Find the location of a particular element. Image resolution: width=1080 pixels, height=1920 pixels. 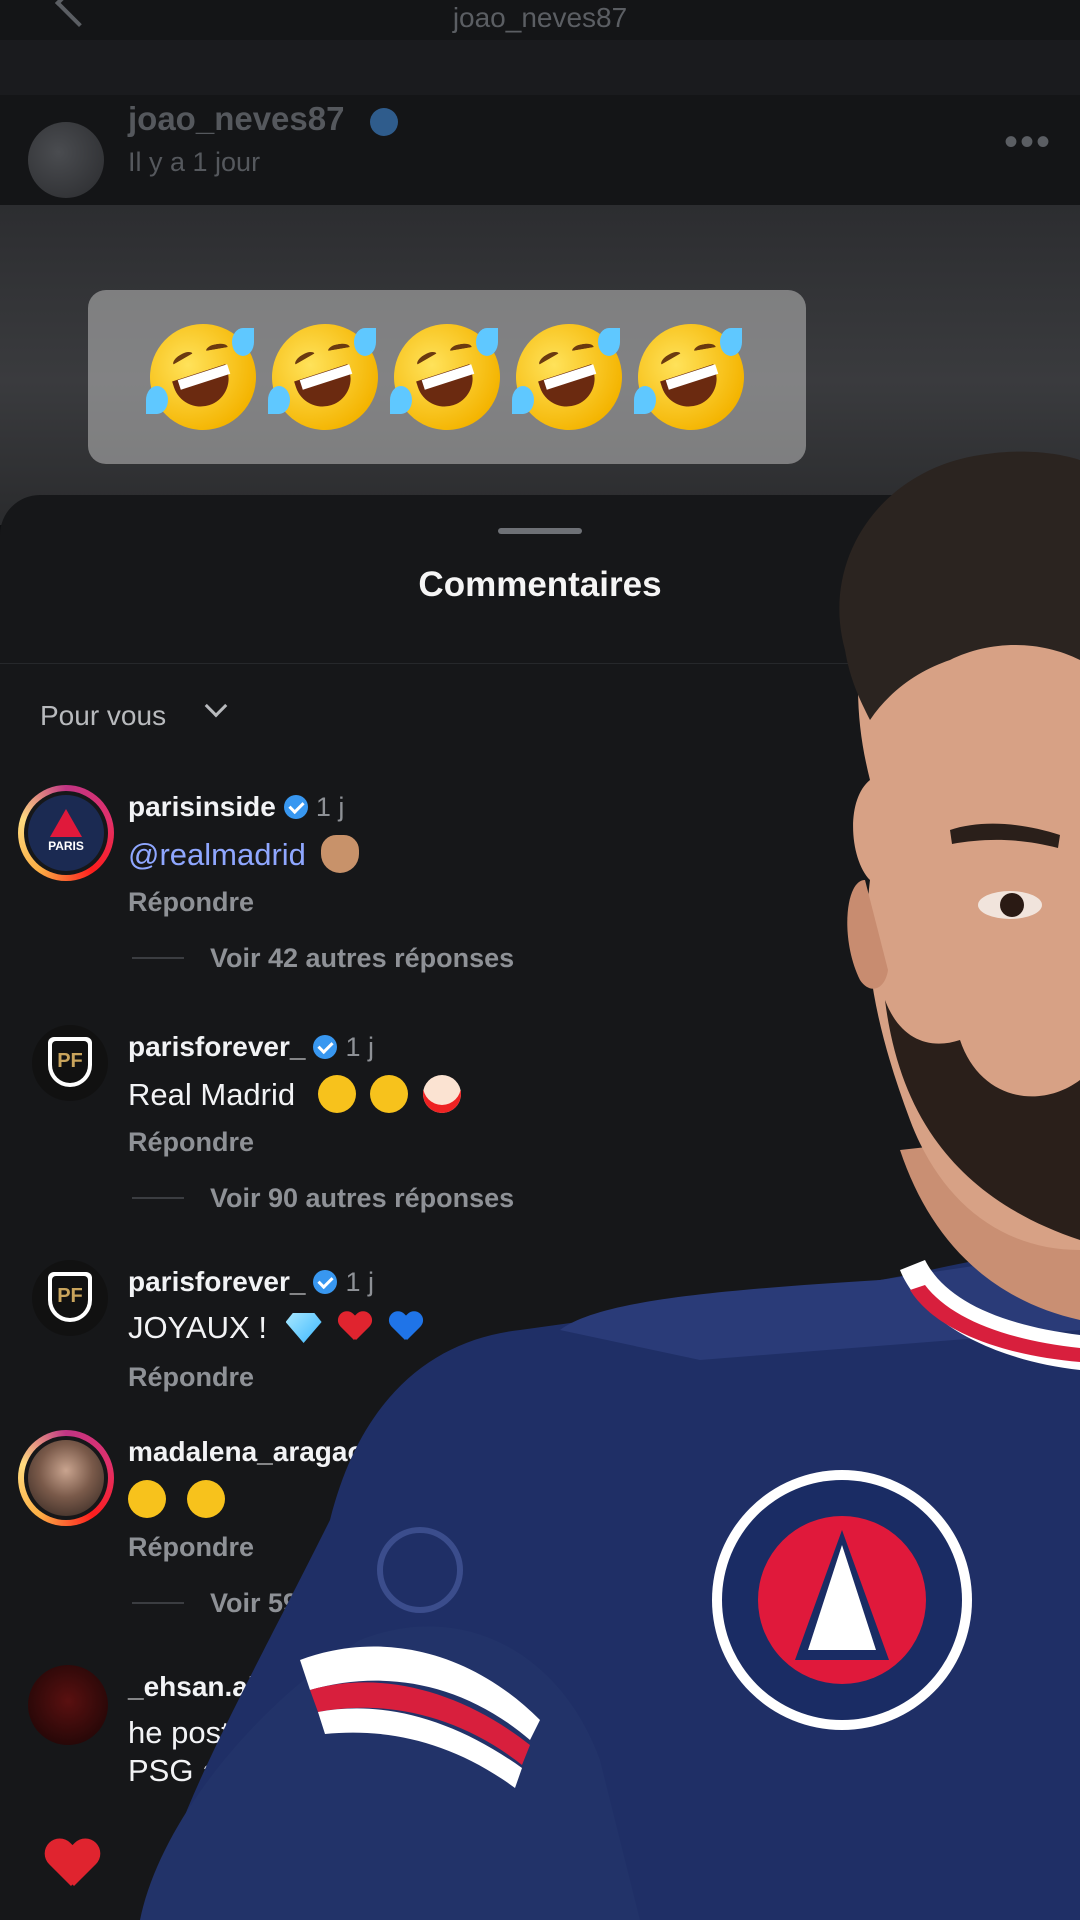

comment-text: @realmadrid is located at coordinates (243, 854).